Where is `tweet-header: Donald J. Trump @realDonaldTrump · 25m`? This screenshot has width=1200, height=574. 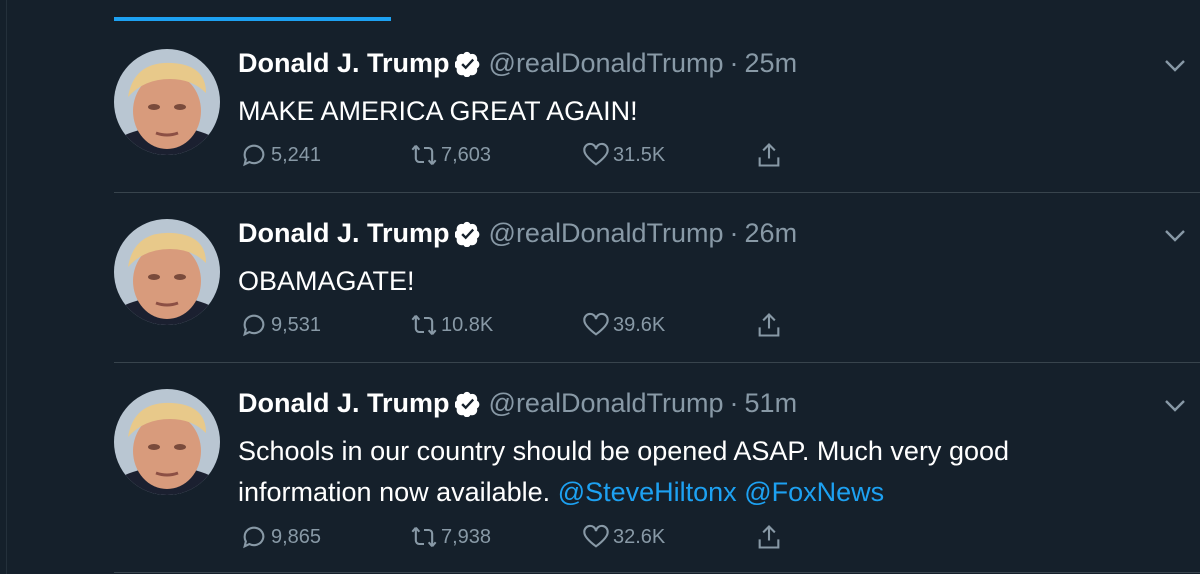
tweet-header: Donald J. Trump @realDonaldTrump · 25m is located at coordinates (517, 63).